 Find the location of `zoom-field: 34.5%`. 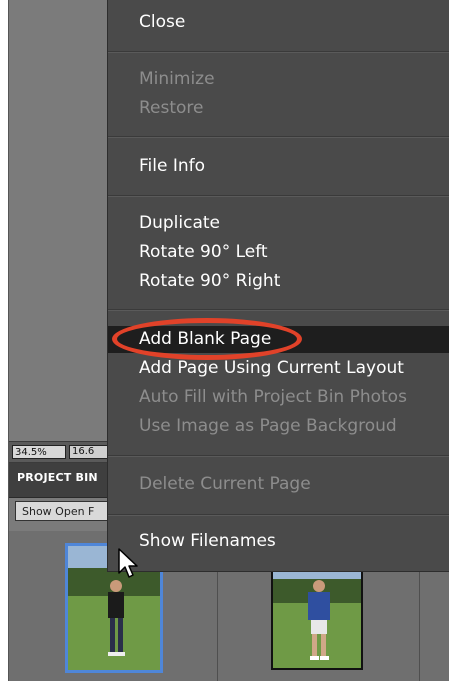

zoom-field: 34.5% is located at coordinates (39, 452).